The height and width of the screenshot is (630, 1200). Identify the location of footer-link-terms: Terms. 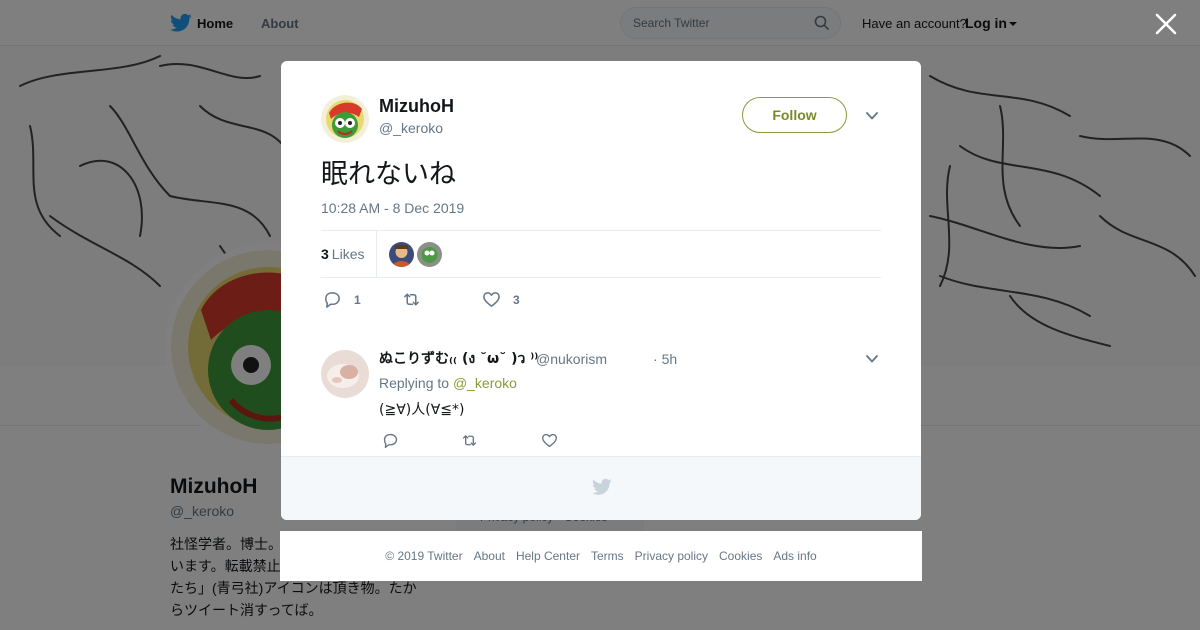
(607, 556).